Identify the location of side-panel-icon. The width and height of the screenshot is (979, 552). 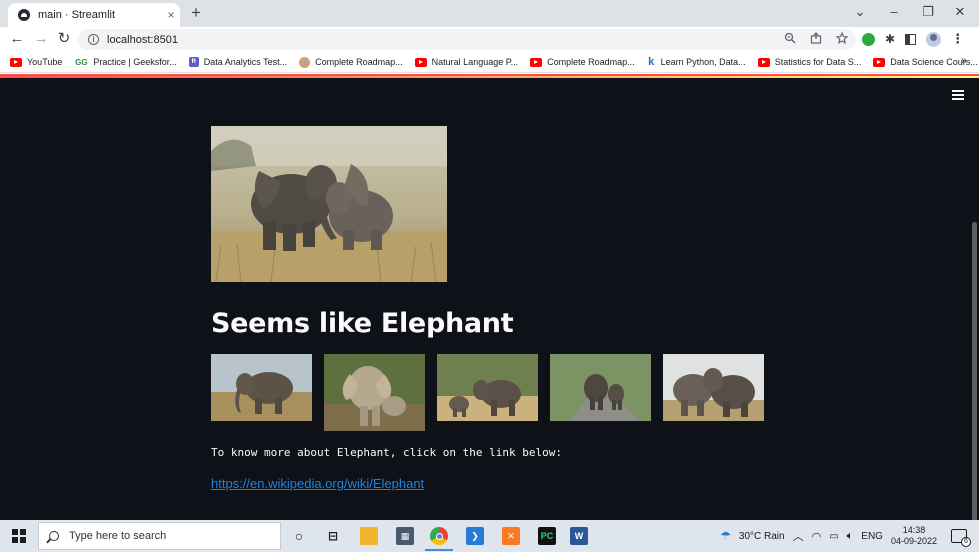
(911, 39).